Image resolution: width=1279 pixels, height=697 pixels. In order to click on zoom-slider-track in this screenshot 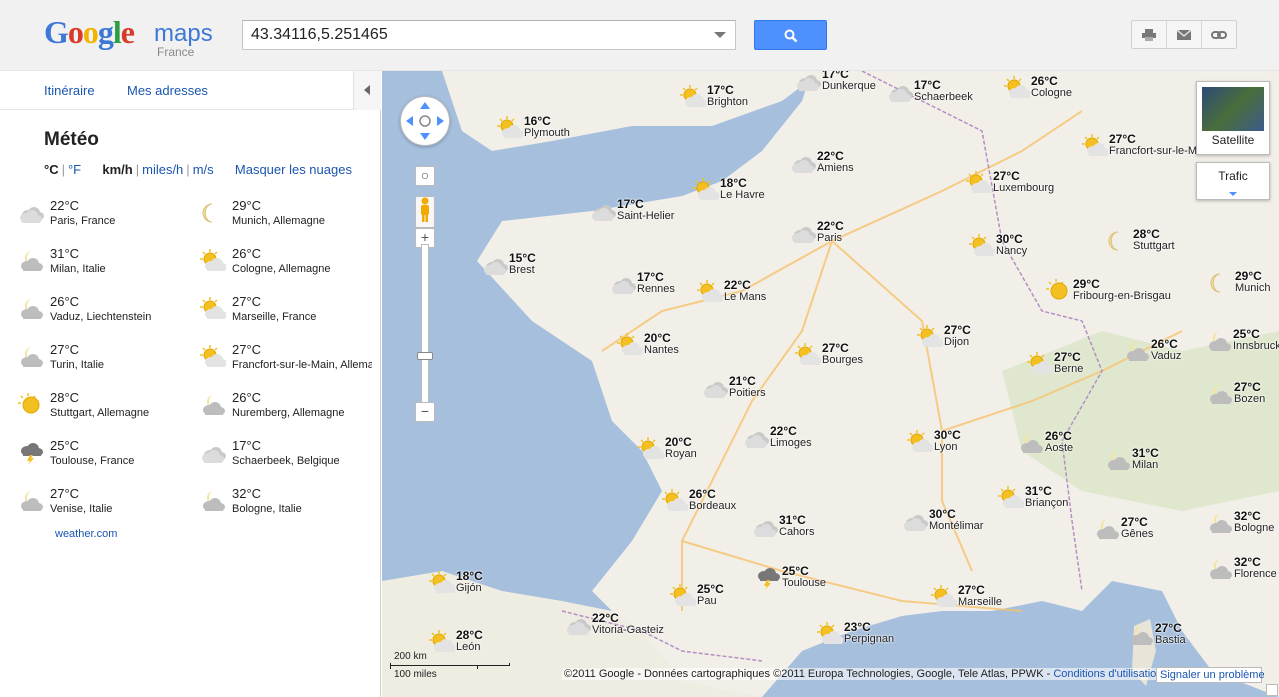, I will do `click(425, 324)`.